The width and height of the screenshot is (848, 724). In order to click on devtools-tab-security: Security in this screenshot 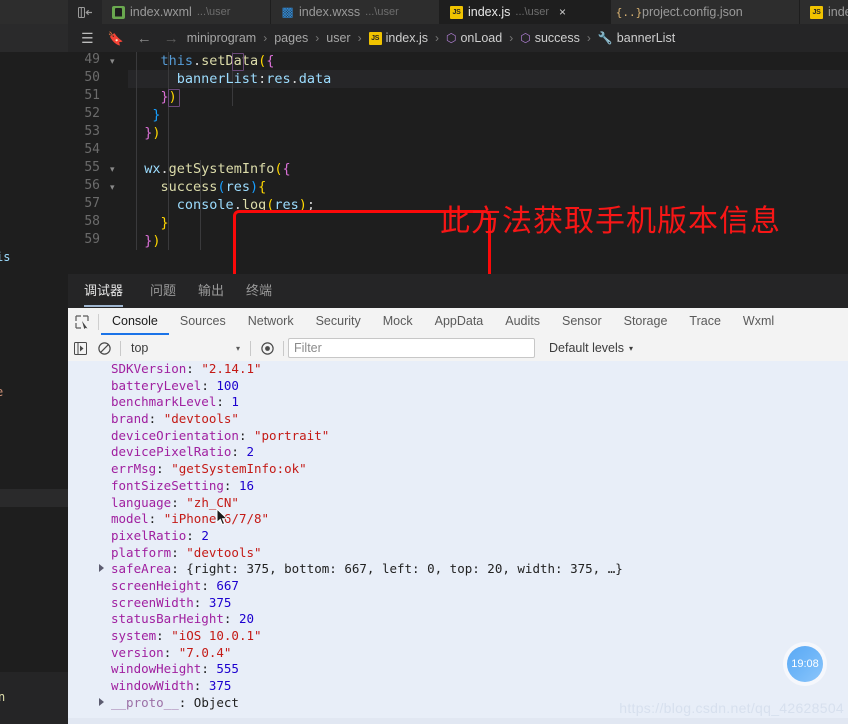, I will do `click(338, 321)`.